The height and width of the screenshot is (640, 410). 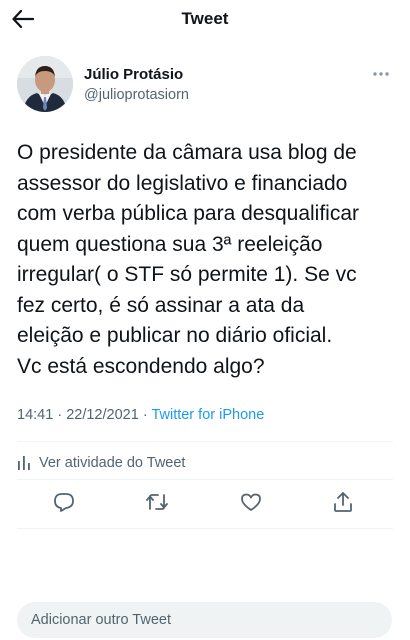 I want to click on tweet-activity-link: Ver atividade do Tweet, so click(x=101, y=463).